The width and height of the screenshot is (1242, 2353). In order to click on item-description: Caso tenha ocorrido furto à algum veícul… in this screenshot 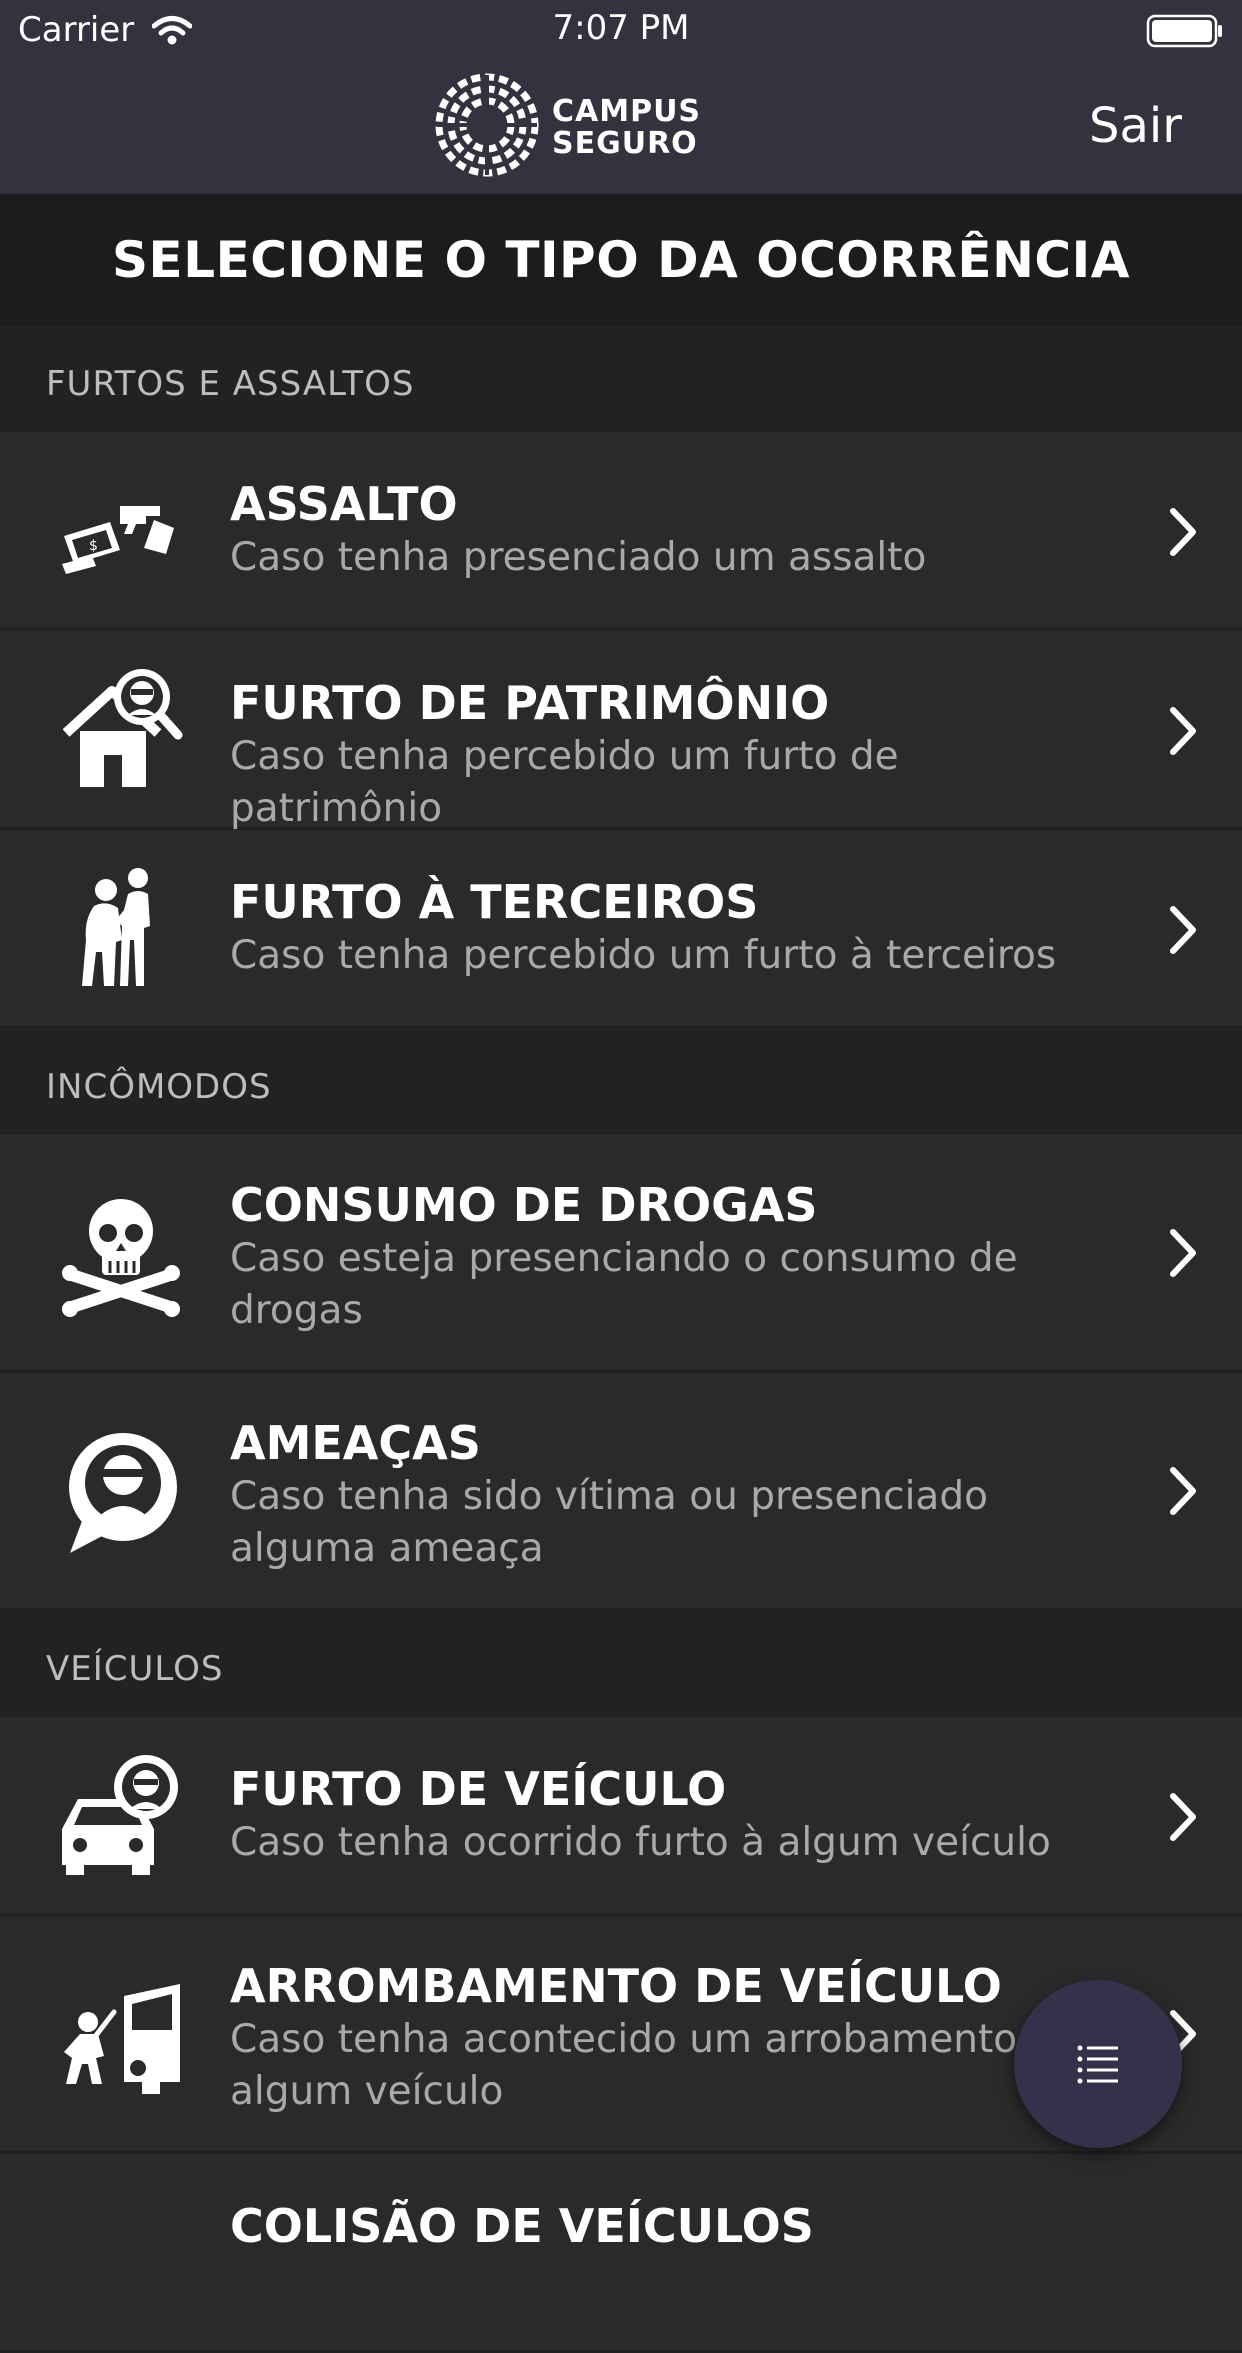, I will do `click(640, 1842)`.